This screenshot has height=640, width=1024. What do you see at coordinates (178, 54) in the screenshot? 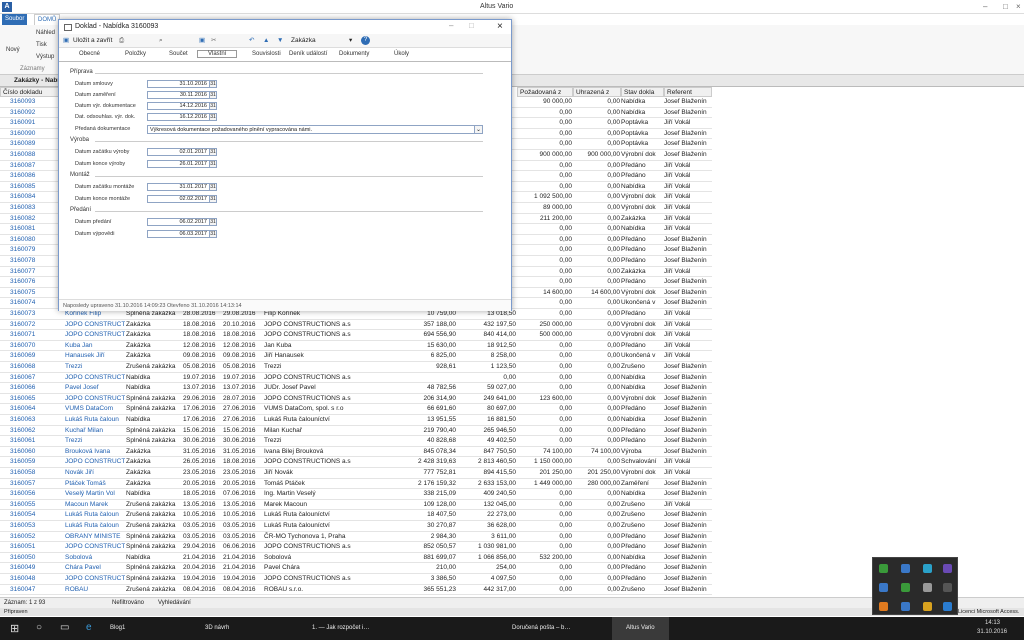
I see `tab-sum: Součet` at bounding box center [178, 54].